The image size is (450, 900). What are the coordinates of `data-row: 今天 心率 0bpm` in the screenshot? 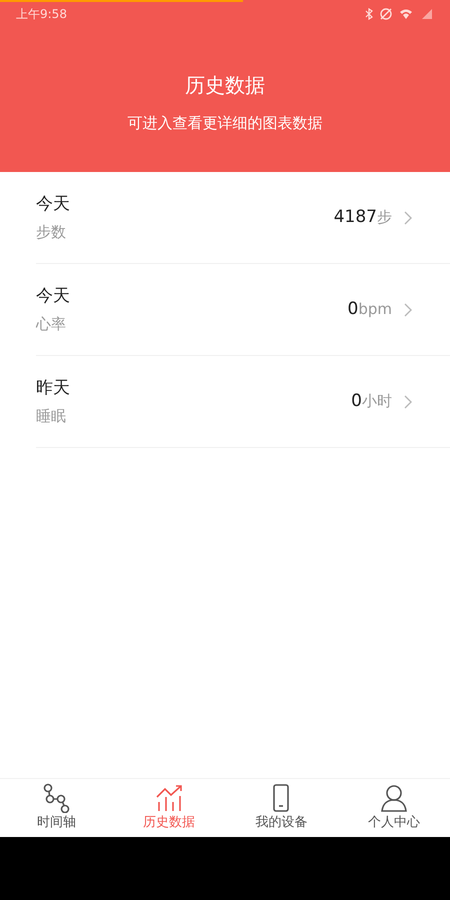 It's located at (243, 310).